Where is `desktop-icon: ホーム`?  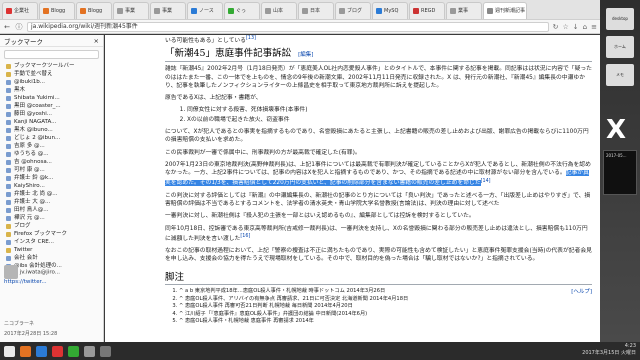 desktop-icon: ホーム is located at coordinates (620, 47).